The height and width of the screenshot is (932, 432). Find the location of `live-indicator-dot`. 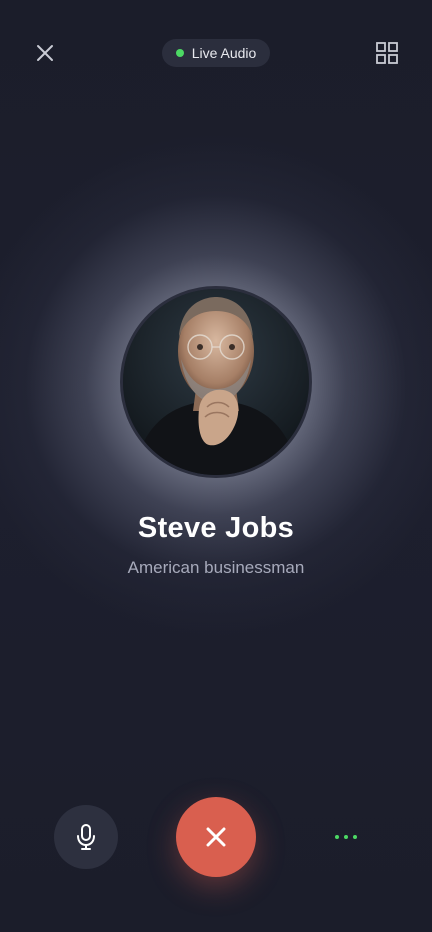

live-indicator-dot is located at coordinates (179, 53).